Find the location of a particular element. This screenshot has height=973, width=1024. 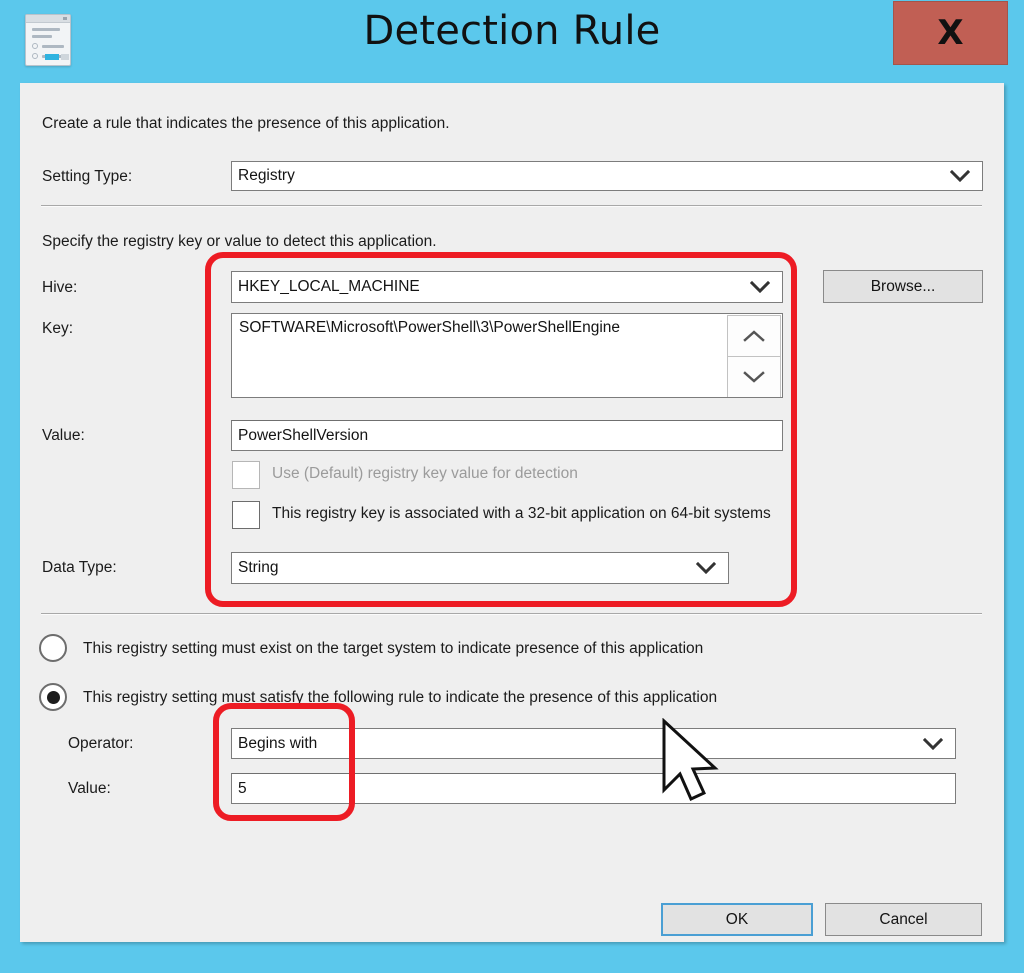

divider-top is located at coordinates (511, 206).